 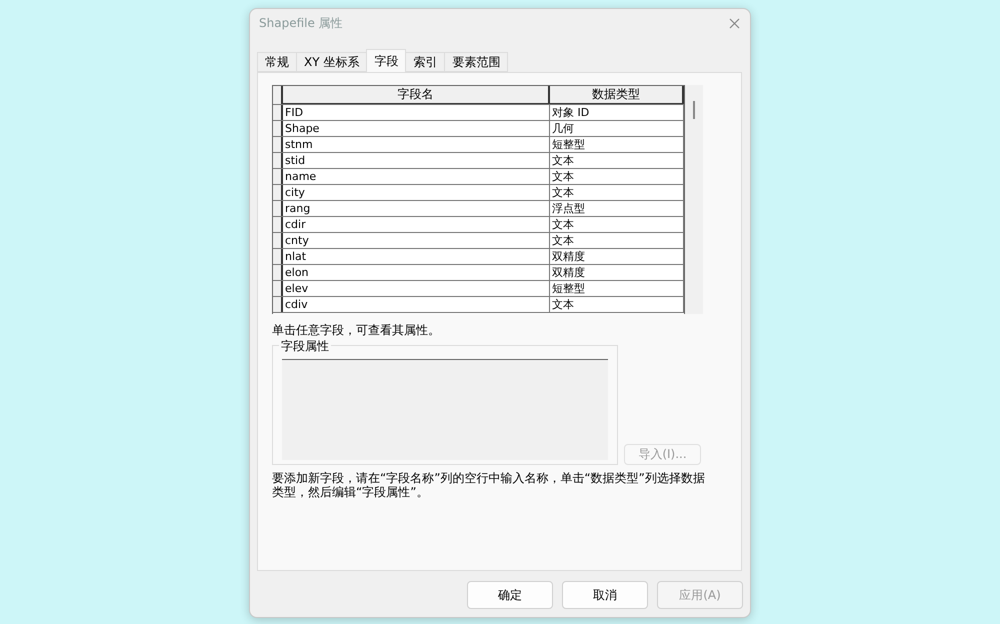 What do you see at coordinates (301, 23) in the screenshot?
I see `window-title: Shapefile 属性` at bounding box center [301, 23].